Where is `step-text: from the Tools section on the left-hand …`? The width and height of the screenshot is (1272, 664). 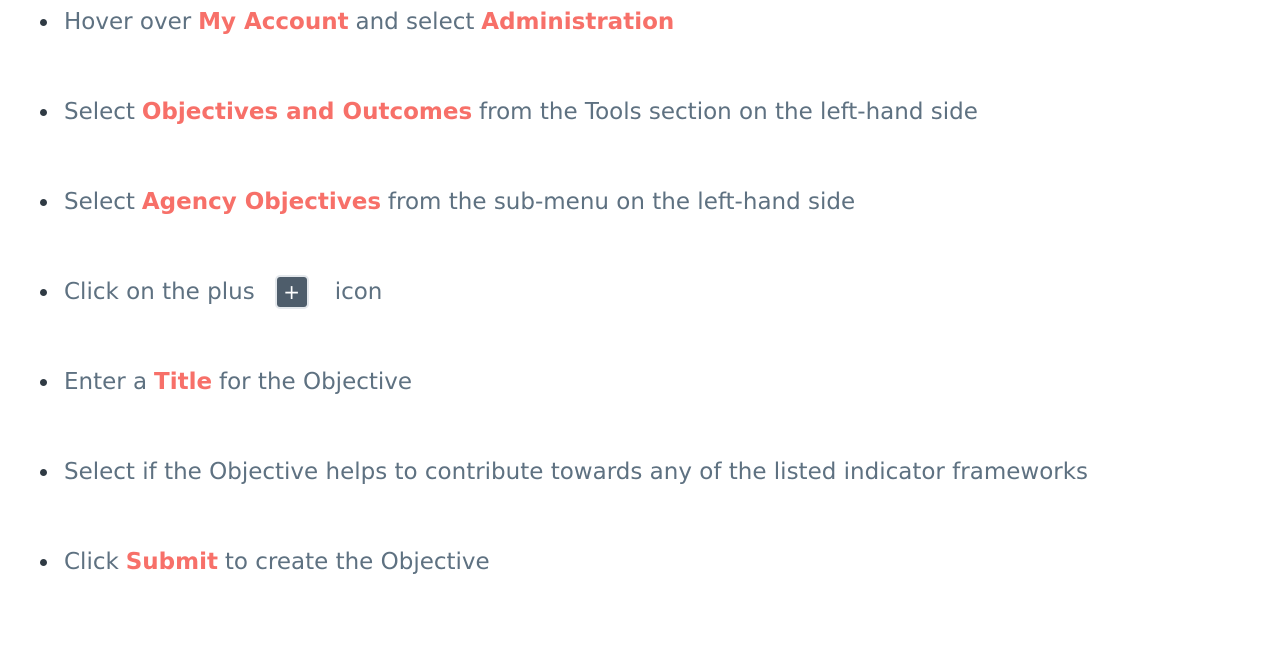
step-text: from the Tools section on the left-hand … is located at coordinates (728, 112).